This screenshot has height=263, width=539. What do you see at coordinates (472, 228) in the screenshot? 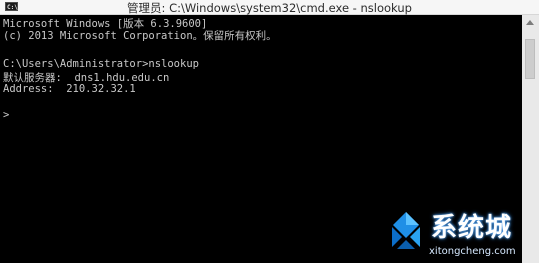
I see `watermark-brand: 系统城` at bounding box center [472, 228].